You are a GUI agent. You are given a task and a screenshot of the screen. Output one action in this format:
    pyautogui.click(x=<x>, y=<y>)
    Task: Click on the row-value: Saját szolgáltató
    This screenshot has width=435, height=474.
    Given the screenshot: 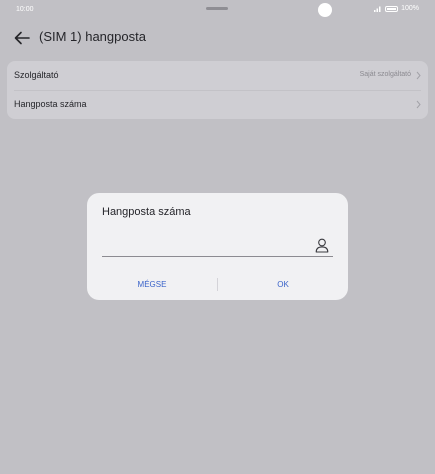 What is the action you would take?
    pyautogui.click(x=385, y=74)
    